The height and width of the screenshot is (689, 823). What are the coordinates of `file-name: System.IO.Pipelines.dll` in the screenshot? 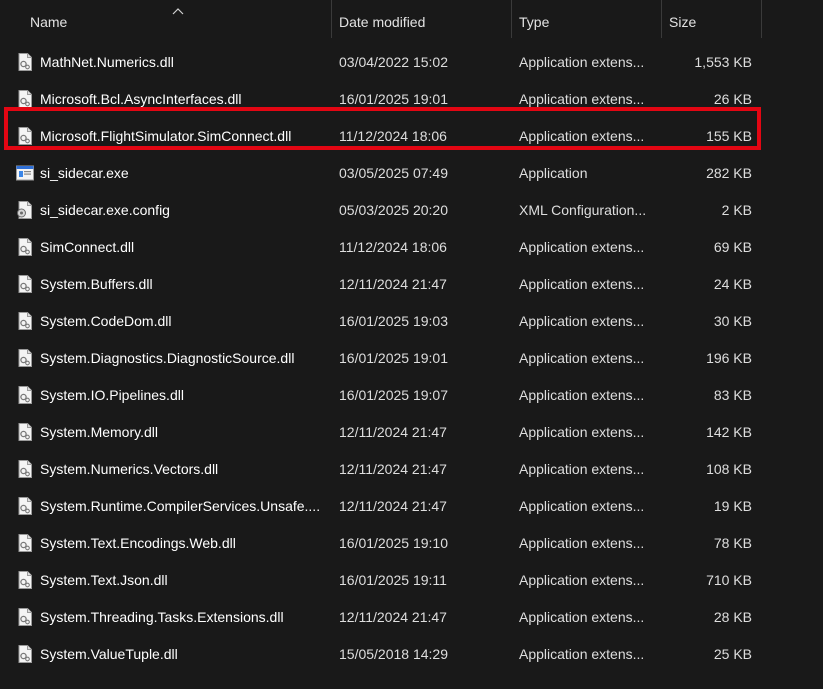 It's located at (112, 395).